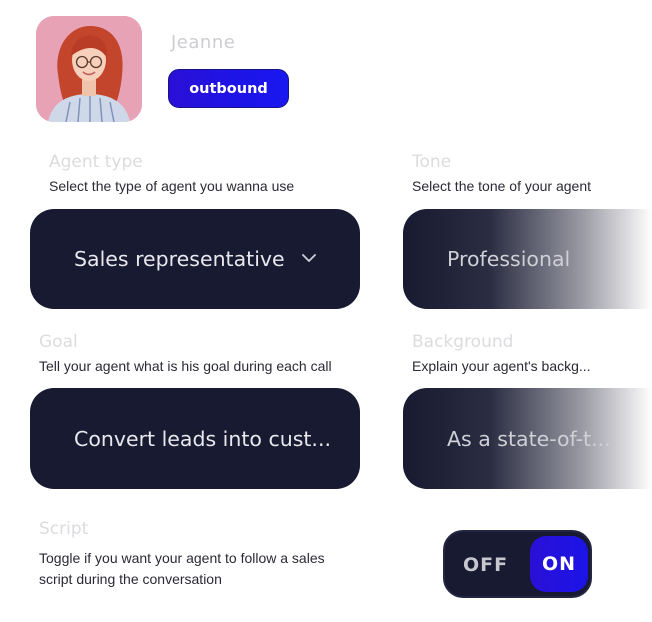 Image resolution: width=652 pixels, height=622 pixels. Describe the element at coordinates (179, 259) in the screenshot. I see `agent-type-value: Sales representative` at that location.